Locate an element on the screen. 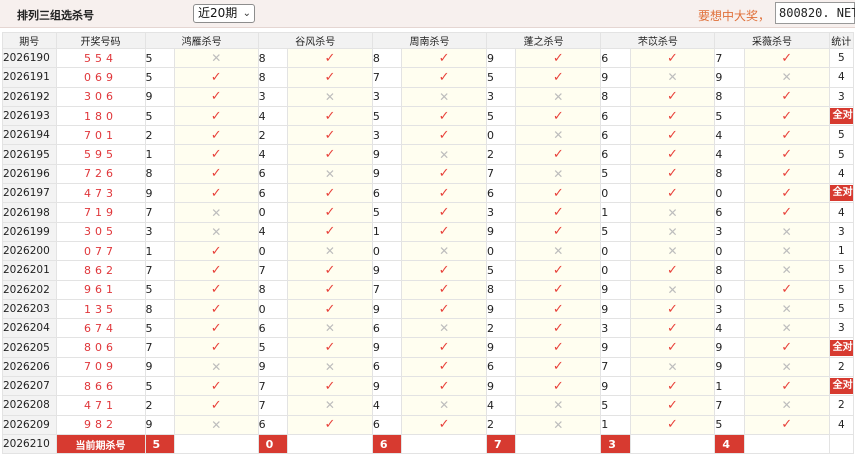  empty-cell is located at coordinates (786, 444).